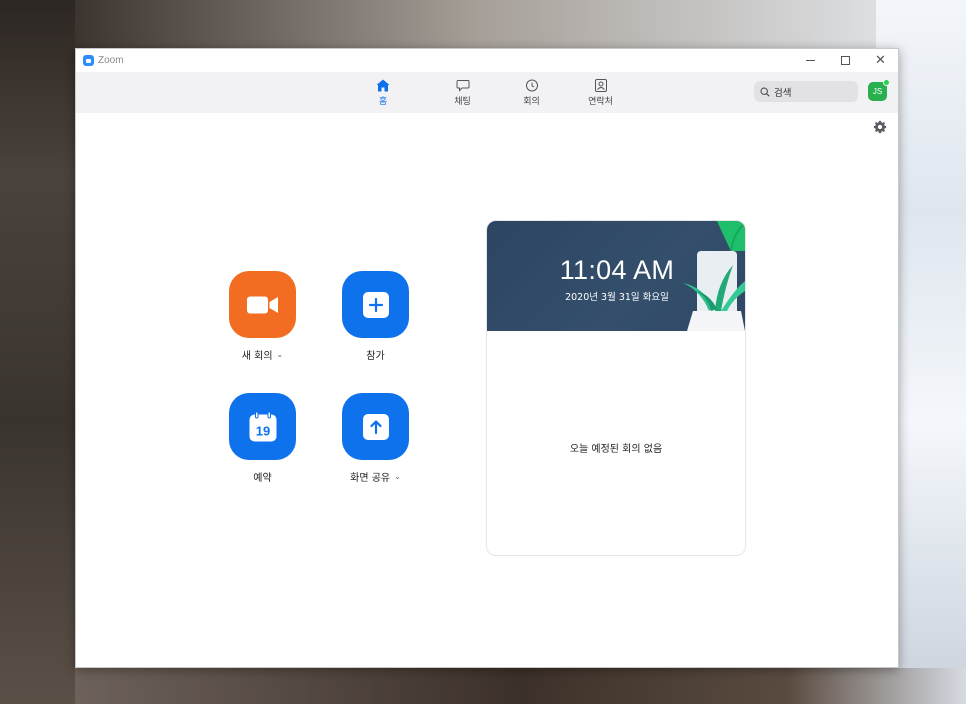  I want to click on join-button, so click(375, 304).